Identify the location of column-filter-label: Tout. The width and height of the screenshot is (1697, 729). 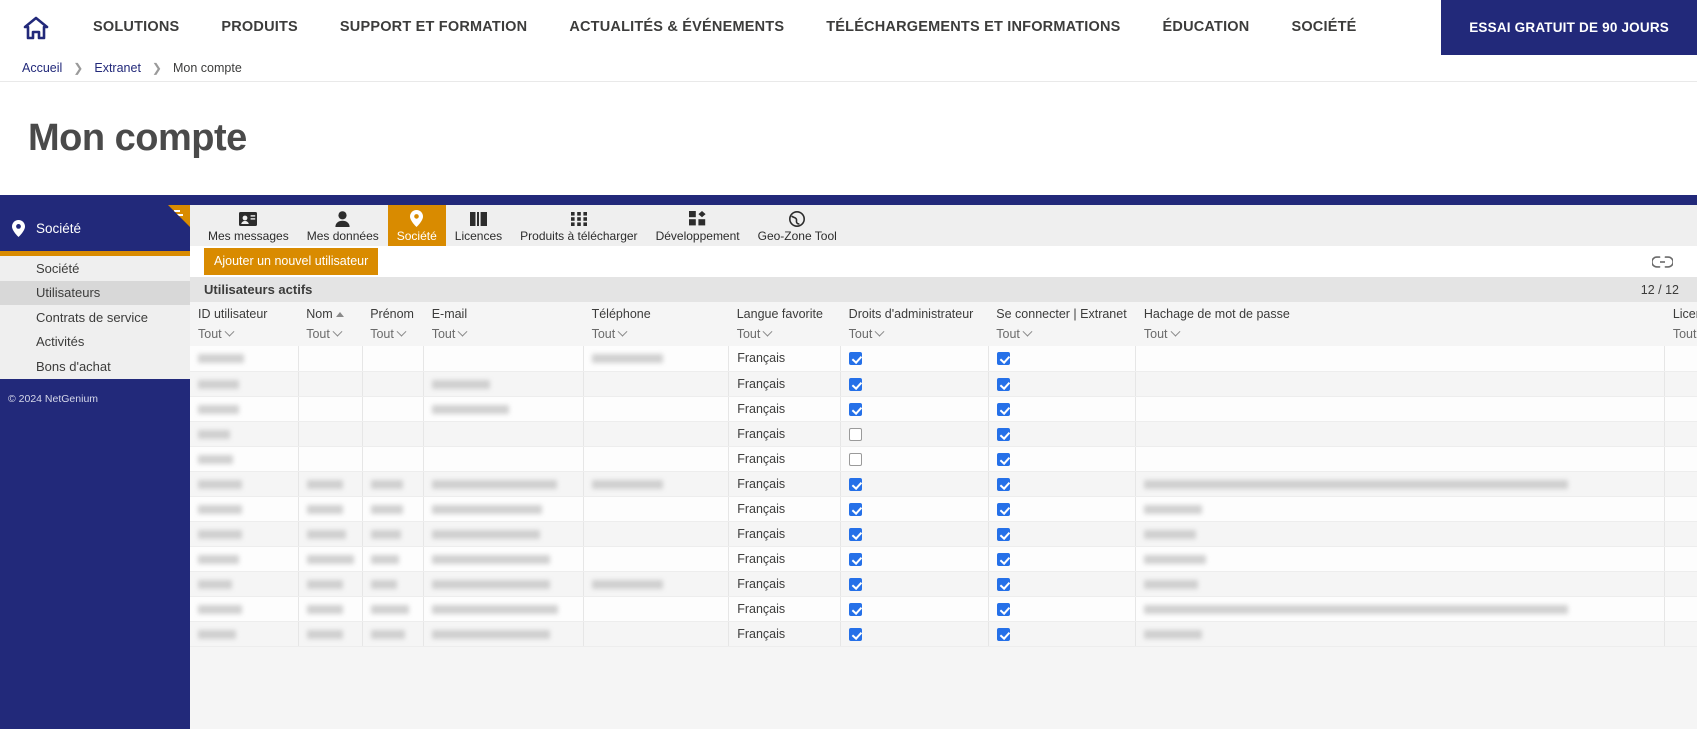
(443, 334).